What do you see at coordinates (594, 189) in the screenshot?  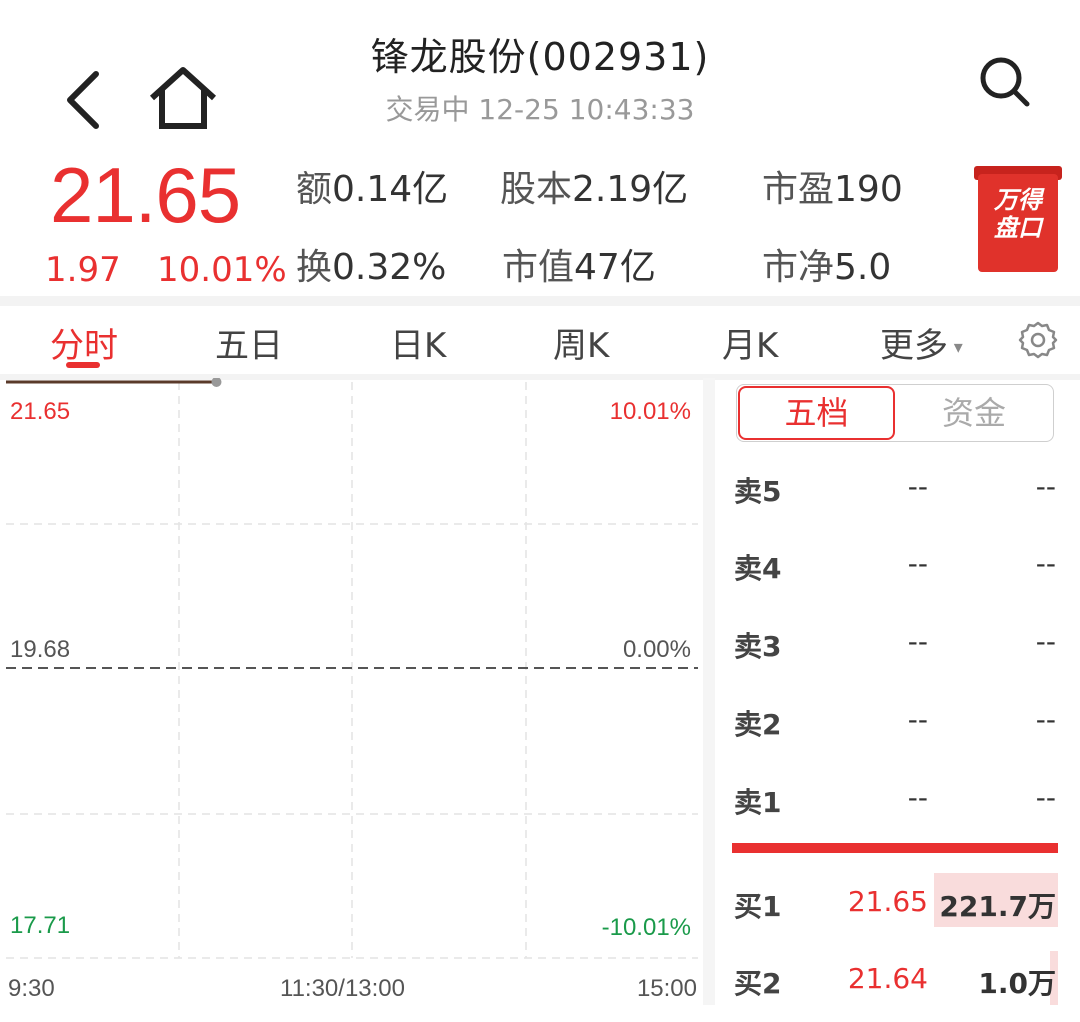 I see `stat-share-capital: 股本2.19亿` at bounding box center [594, 189].